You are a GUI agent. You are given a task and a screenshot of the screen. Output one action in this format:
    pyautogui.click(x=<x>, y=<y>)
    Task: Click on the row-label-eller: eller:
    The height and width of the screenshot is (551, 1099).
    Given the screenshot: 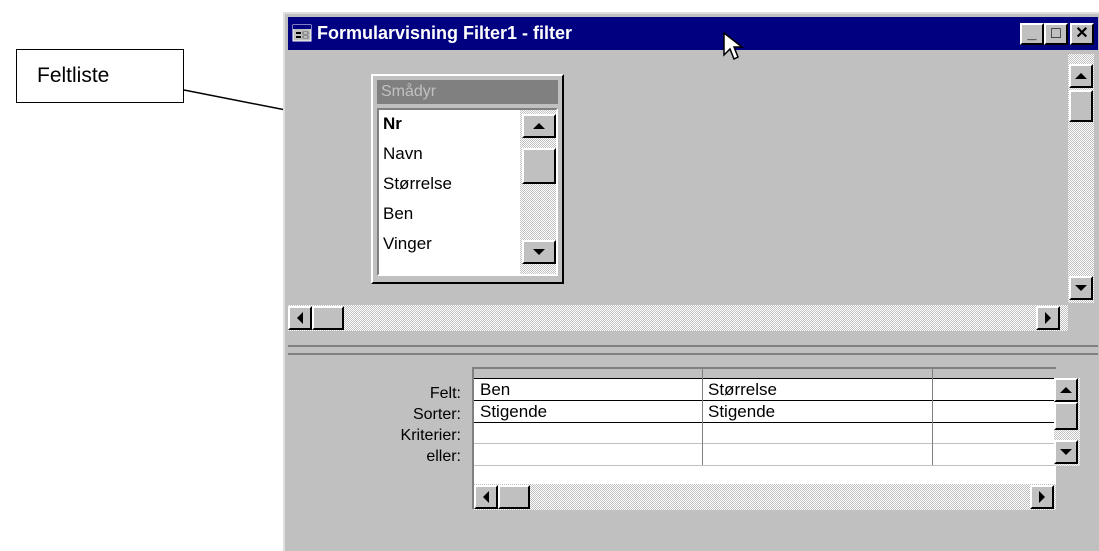 What is the action you would take?
    pyautogui.click(x=443, y=456)
    